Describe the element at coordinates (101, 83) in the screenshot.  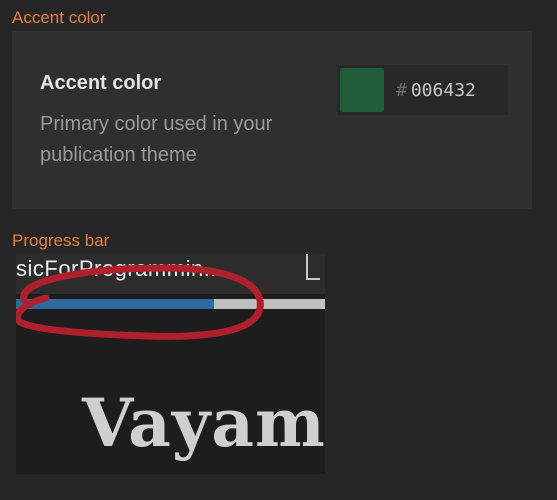
I see `accent-color-title: Accent color` at that location.